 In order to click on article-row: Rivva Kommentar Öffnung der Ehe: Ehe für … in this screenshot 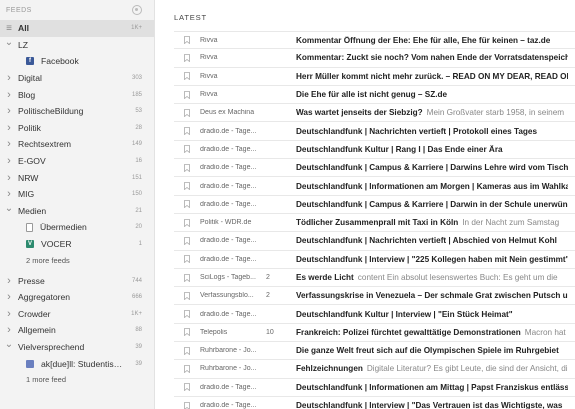, I will do `click(374, 40)`.